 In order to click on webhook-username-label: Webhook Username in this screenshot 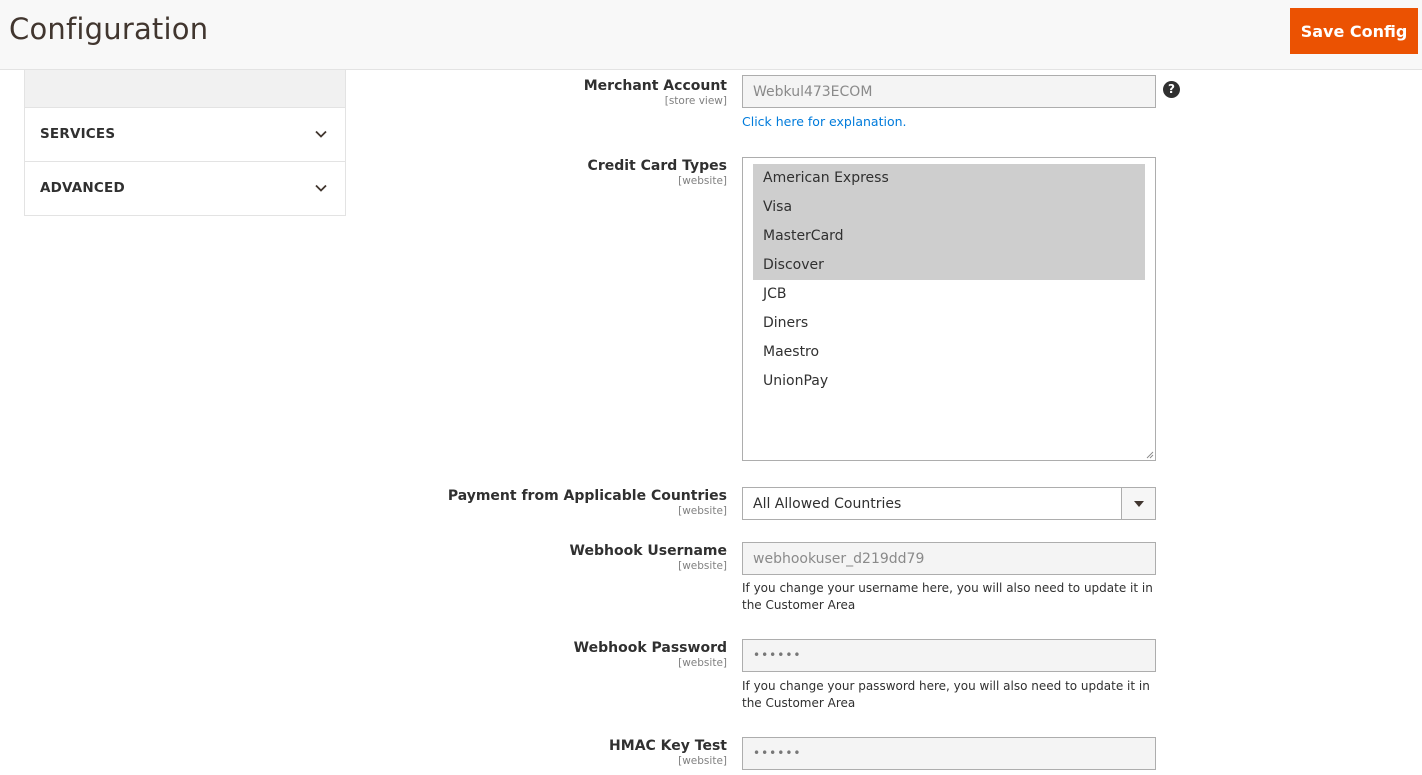, I will do `click(648, 551)`.